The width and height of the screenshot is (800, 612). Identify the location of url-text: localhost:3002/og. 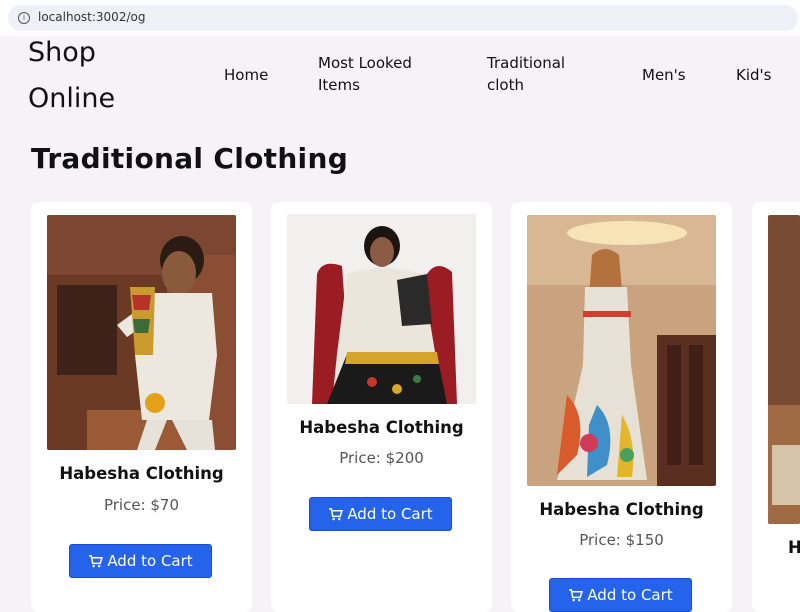
(91, 17).